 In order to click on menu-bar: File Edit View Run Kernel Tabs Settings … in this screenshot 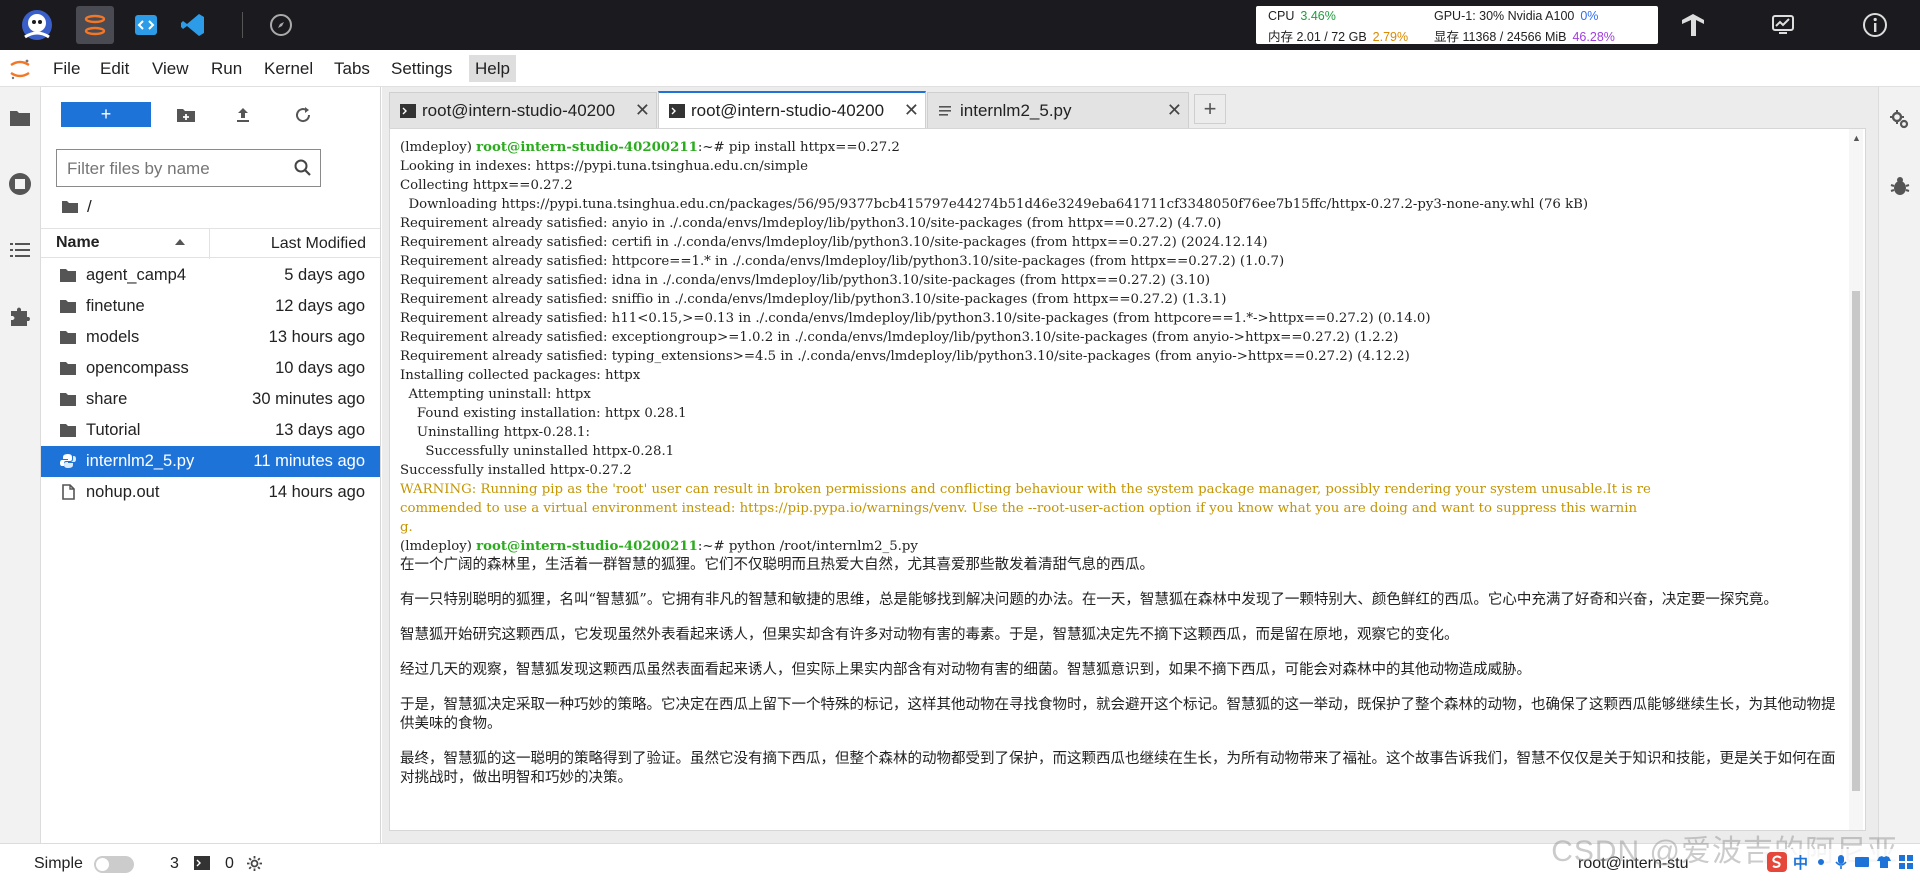, I will do `click(960, 68)`.